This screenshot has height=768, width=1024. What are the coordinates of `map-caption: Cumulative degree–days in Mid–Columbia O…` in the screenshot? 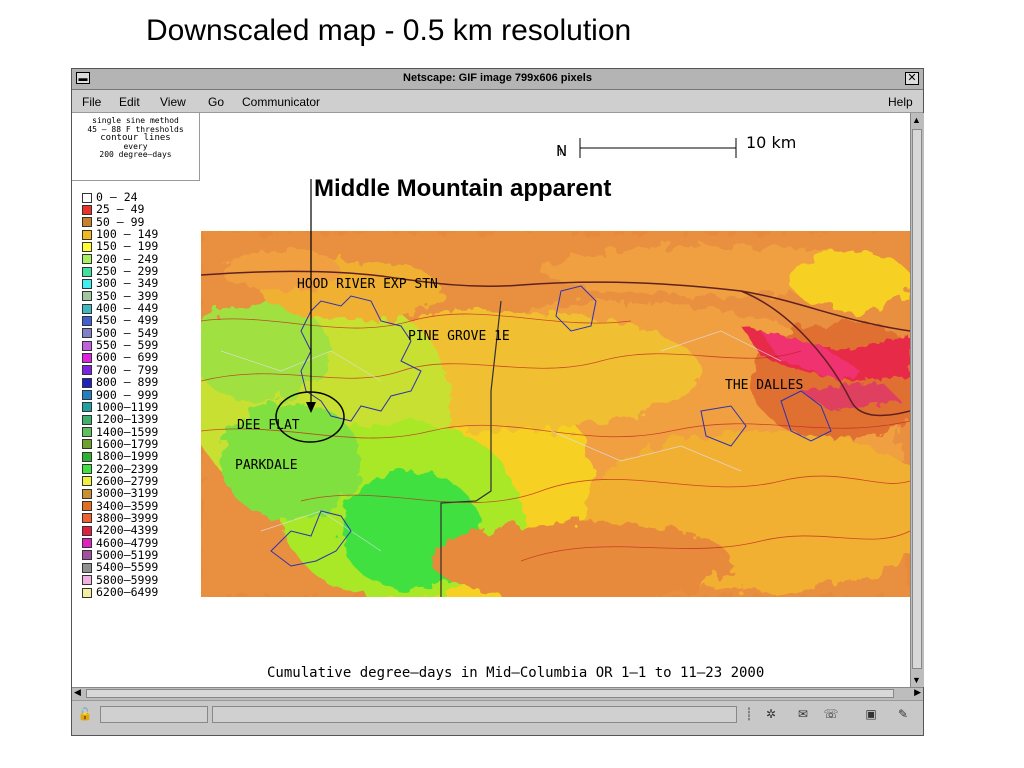 It's located at (516, 673).